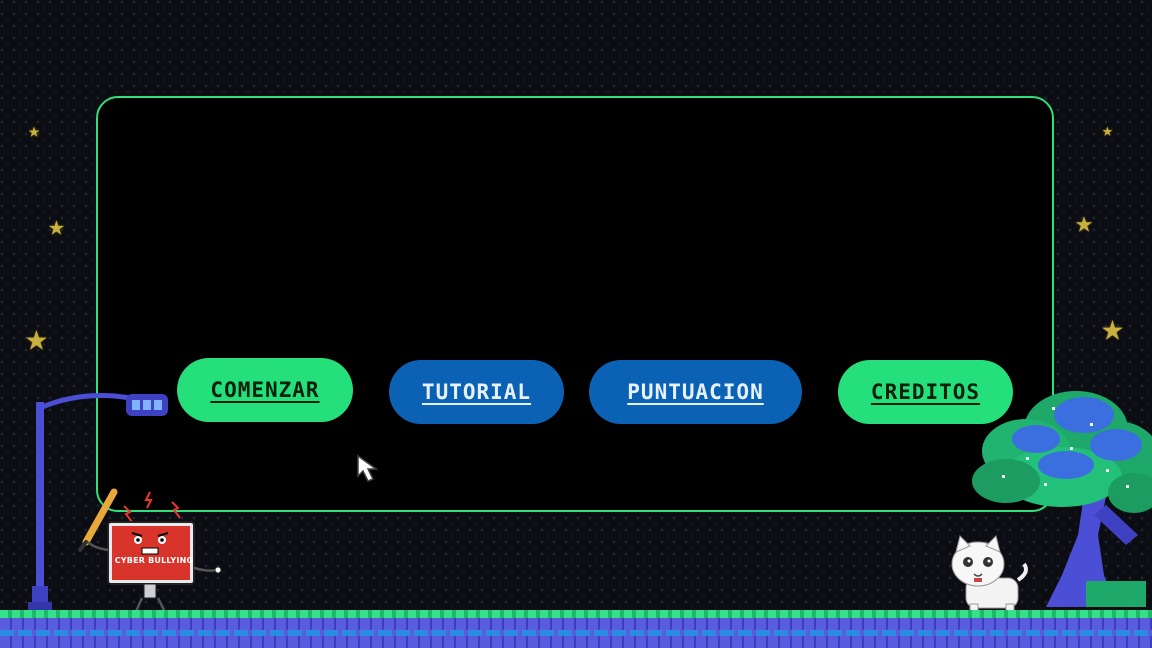 The height and width of the screenshot is (648, 1152). What do you see at coordinates (476, 392) in the screenshot?
I see `tutorial-button: TUTORIAL` at bounding box center [476, 392].